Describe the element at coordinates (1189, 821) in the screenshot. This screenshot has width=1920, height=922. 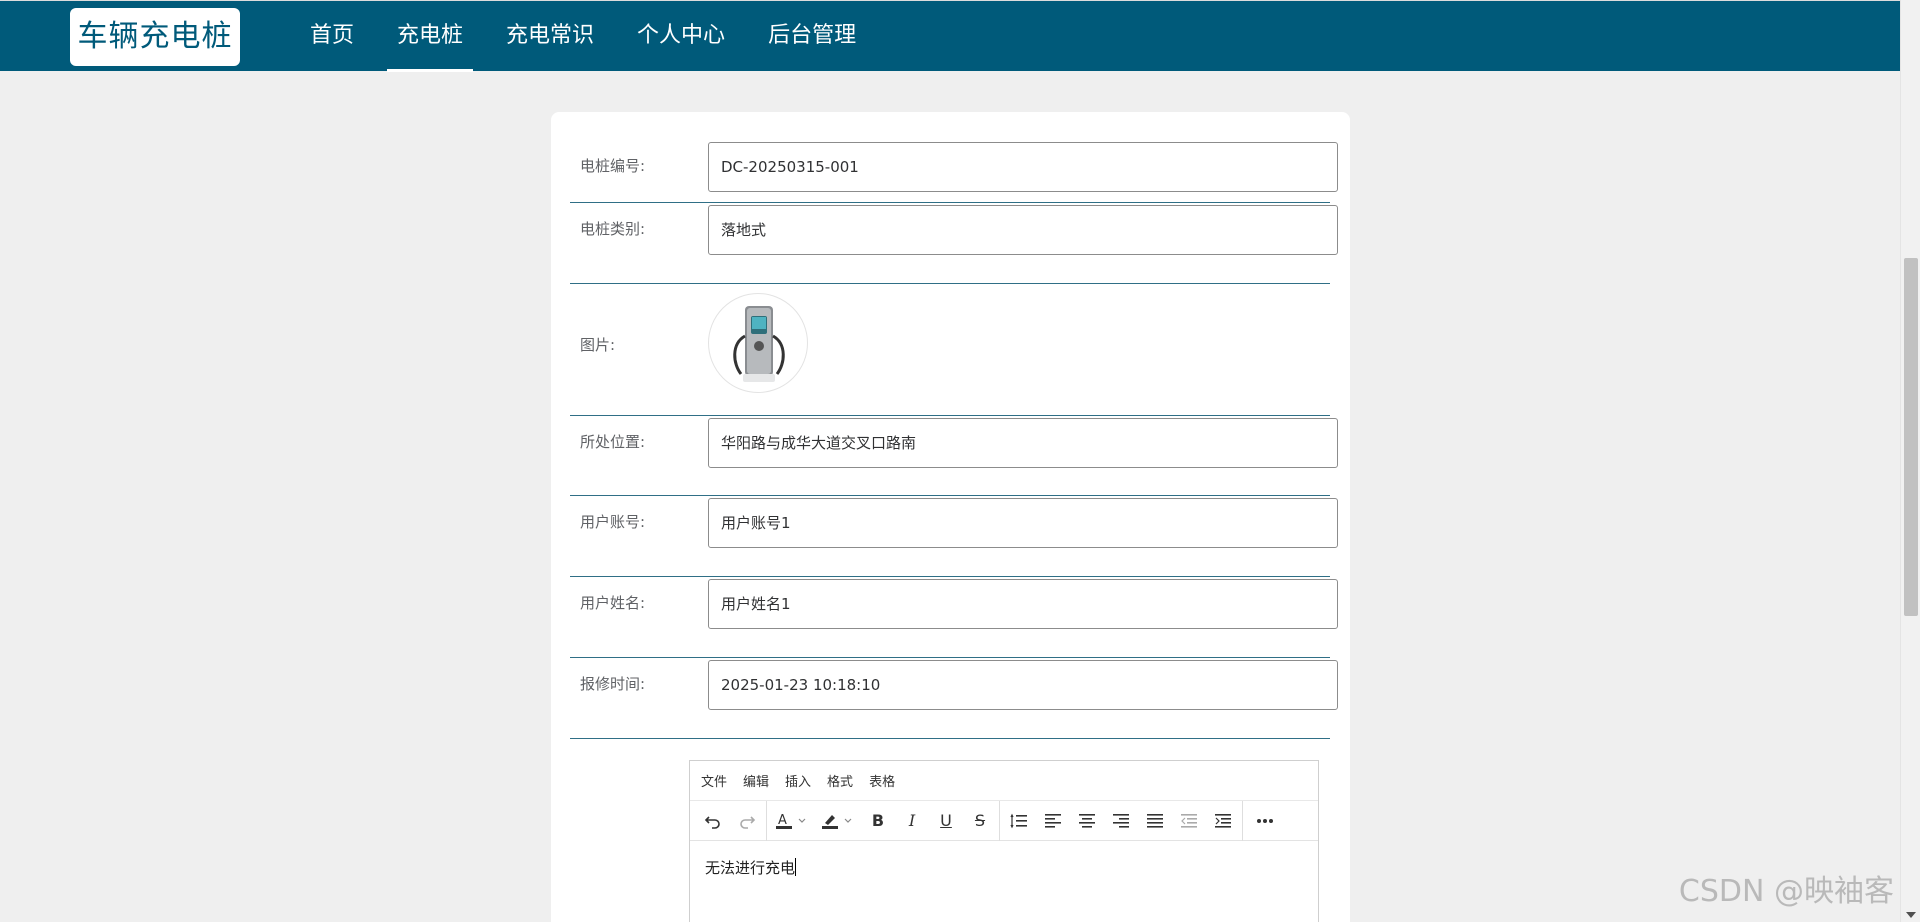
I see `outdent-icon` at that location.